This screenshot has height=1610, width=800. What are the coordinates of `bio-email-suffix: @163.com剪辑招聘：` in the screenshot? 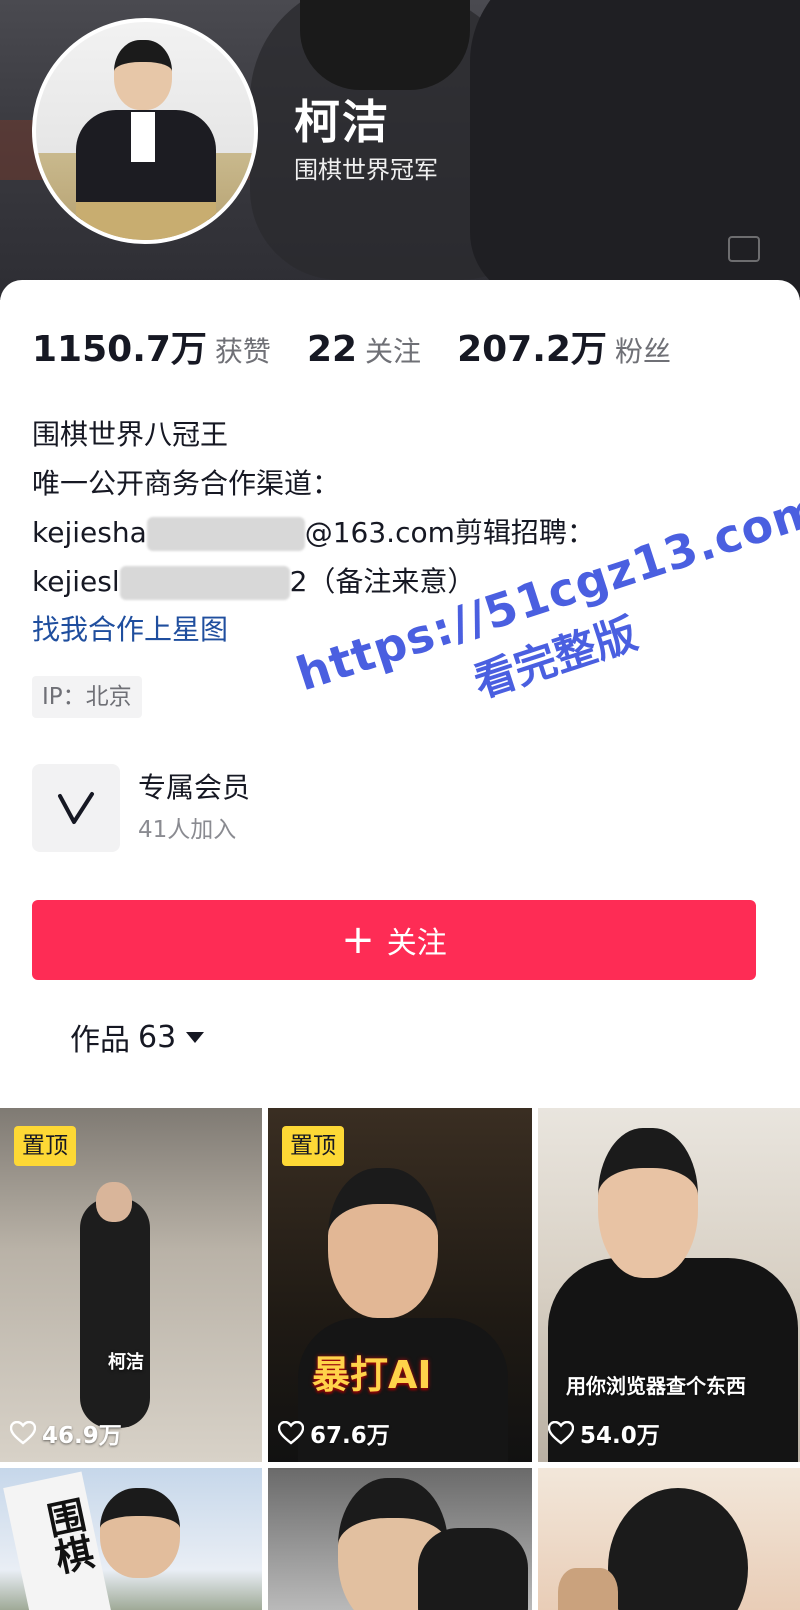 It's located at (449, 532).